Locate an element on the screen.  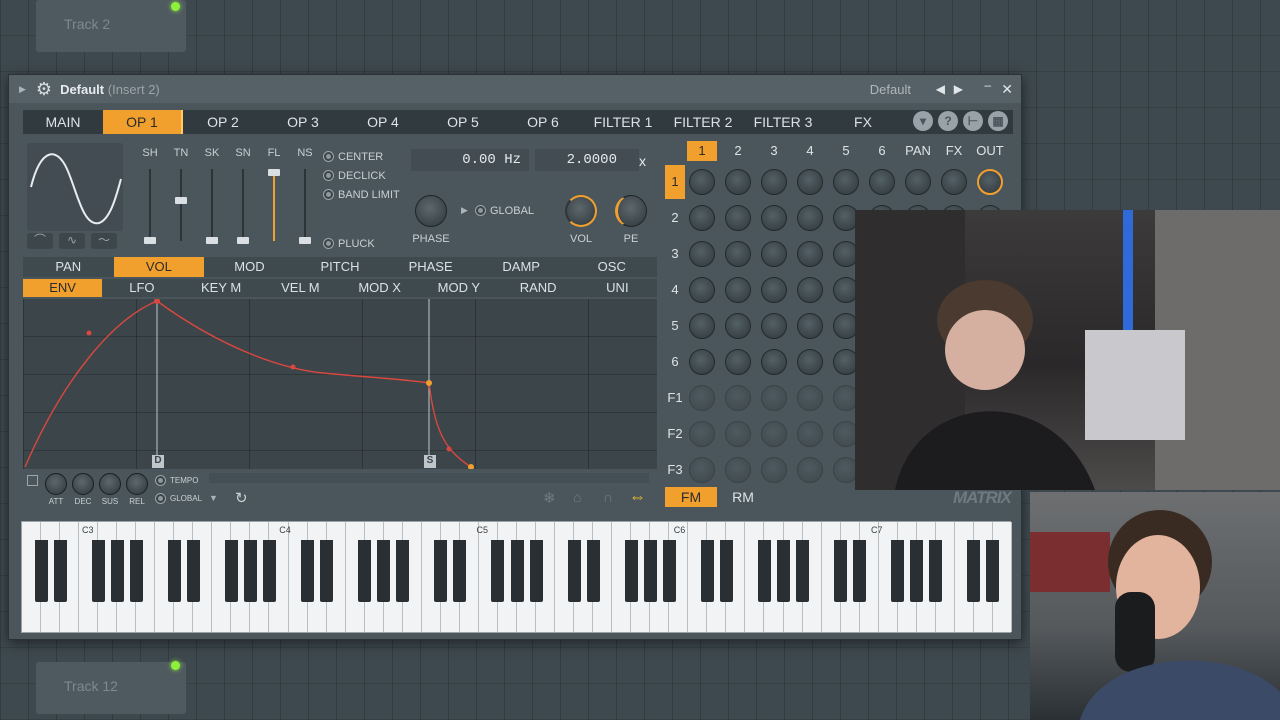
slider-handle-tn is located at coordinates (181, 200).